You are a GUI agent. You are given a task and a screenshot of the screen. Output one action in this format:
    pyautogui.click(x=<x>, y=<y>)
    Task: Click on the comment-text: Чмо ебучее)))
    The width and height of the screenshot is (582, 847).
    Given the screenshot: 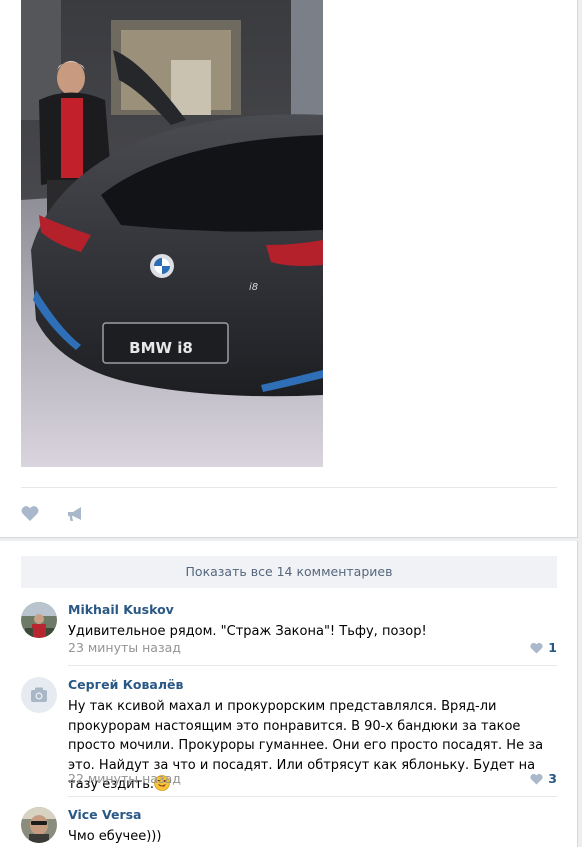 What is the action you would take?
    pyautogui.click(x=115, y=836)
    